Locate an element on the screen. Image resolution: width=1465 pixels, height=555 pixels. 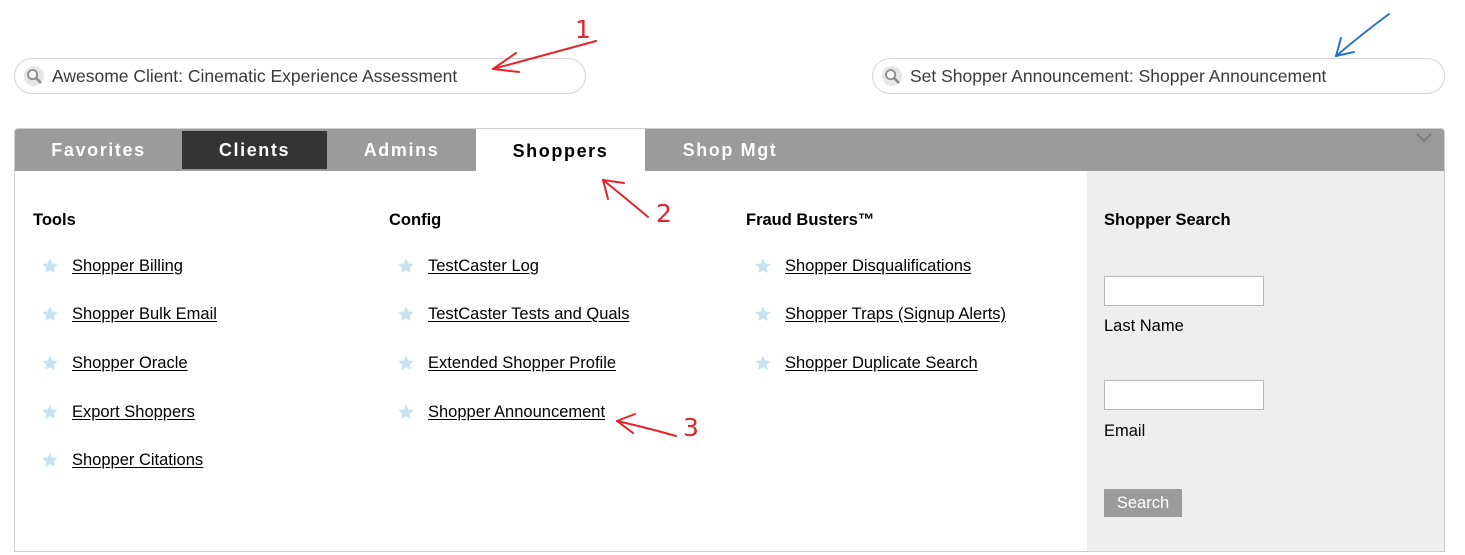
menu-item: Shopper Disqualifications is located at coordinates (862, 266).